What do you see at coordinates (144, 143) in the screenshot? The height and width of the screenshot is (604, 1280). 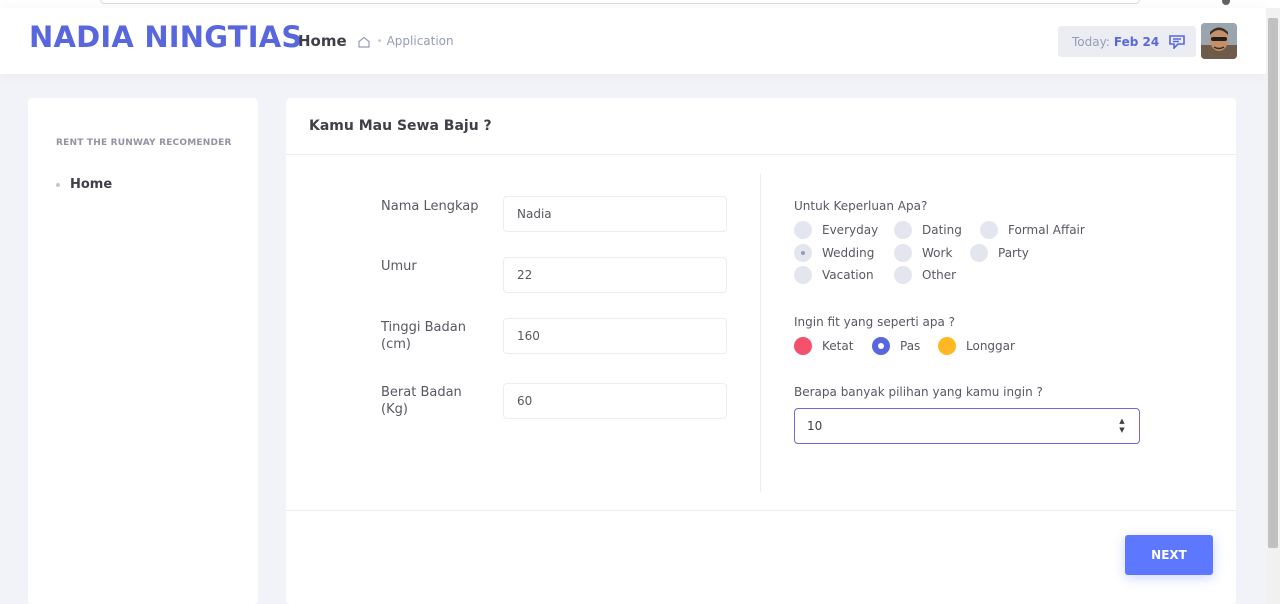 I see `sidebar-section-title: RENT THE RUNWAY RECOMENDER` at bounding box center [144, 143].